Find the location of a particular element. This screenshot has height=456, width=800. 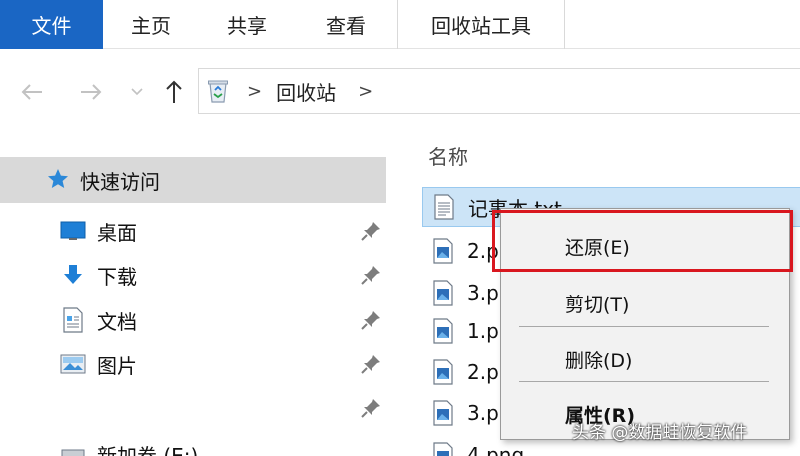

pictures-icon is located at coordinates (73, 364).